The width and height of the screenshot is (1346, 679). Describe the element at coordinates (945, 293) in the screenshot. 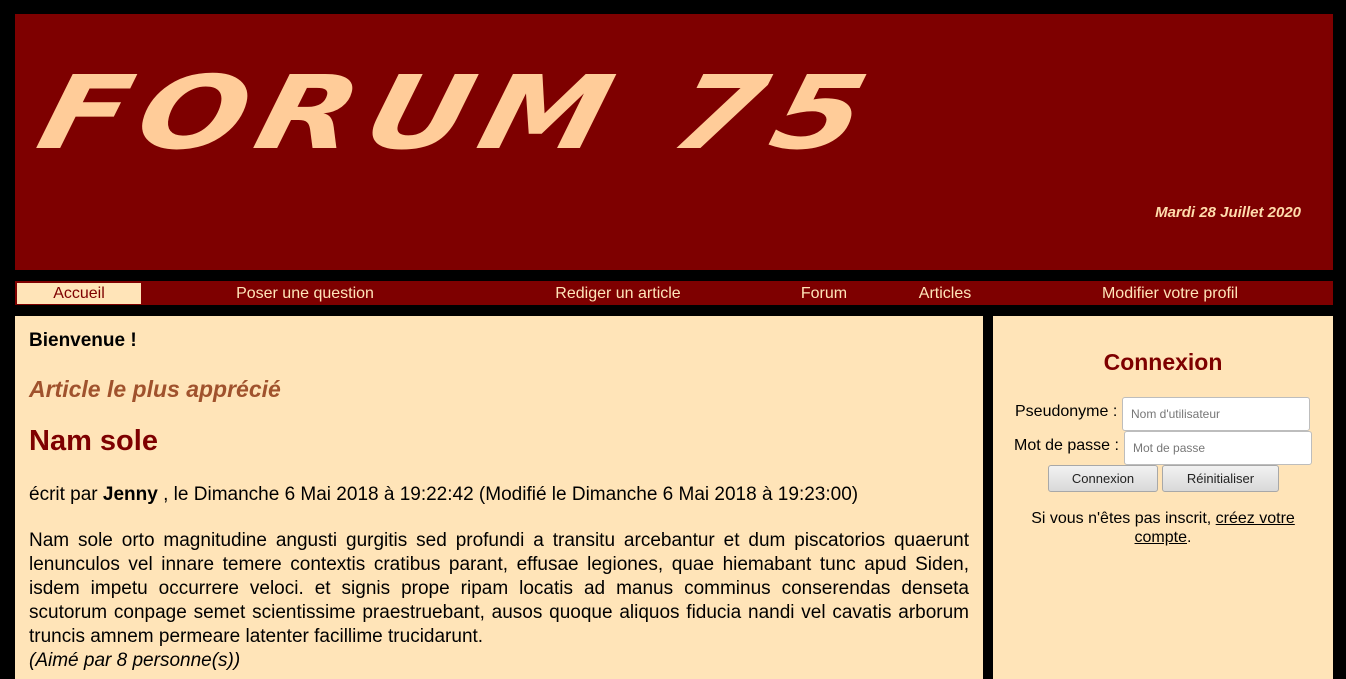

I see `nav-item-articles: Articles` at that location.